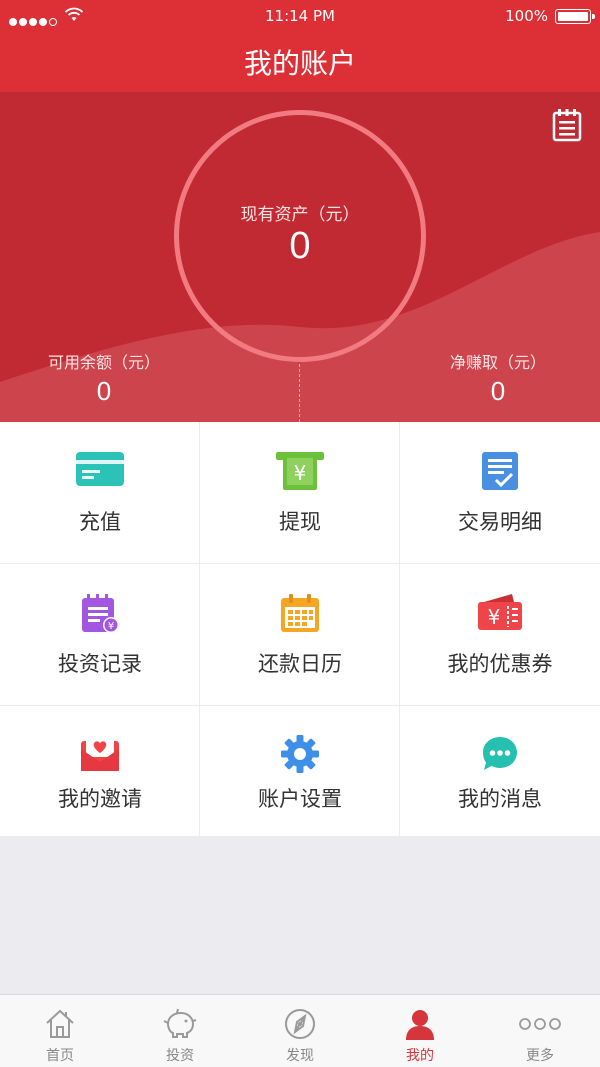 The image size is (600, 1067). What do you see at coordinates (300, 493) in the screenshot?
I see `menu-withdraw: ¥ 提现` at bounding box center [300, 493].